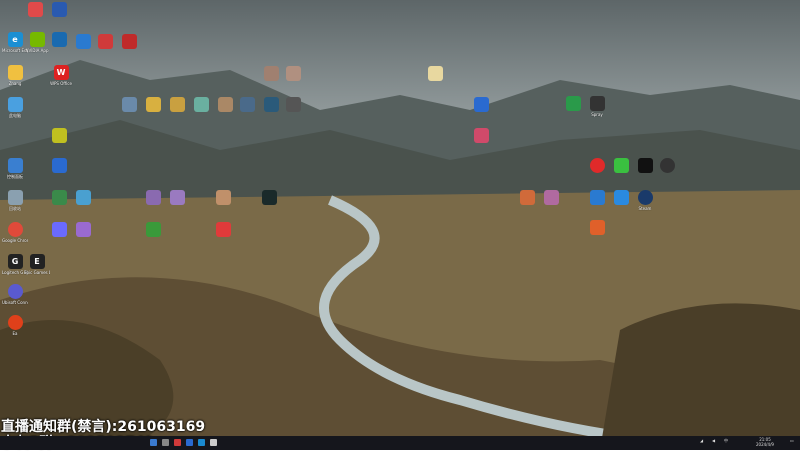 This screenshot has width=800, height=452. Describe the element at coordinates (645, 208) in the screenshot. I see `icon-label: Steam` at that location.